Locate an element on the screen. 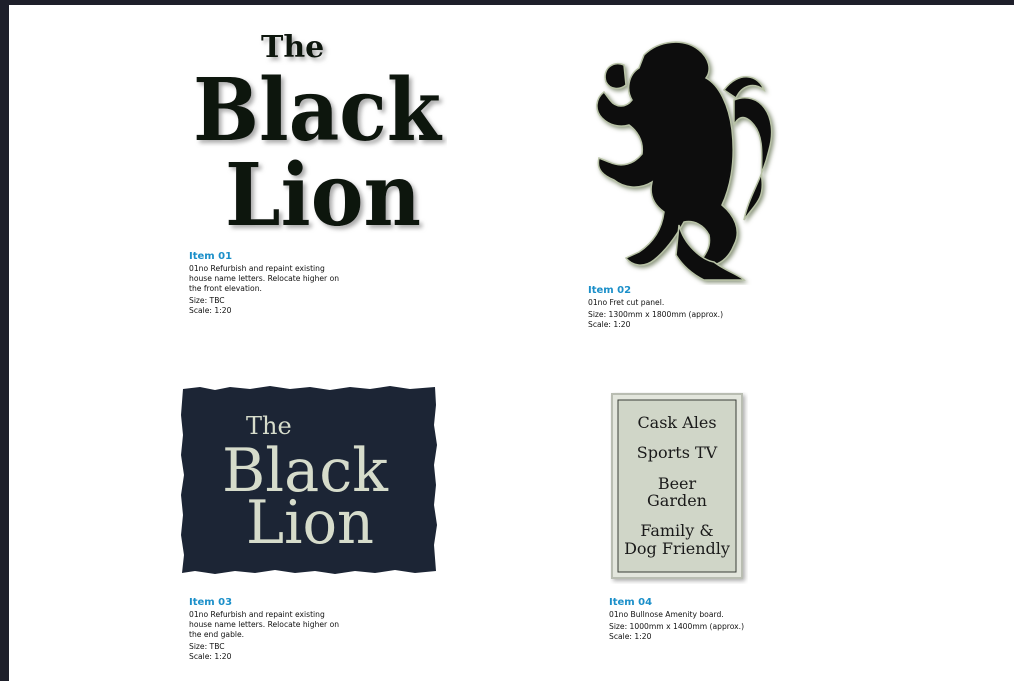 This screenshot has width=1014, height=681. board-line-sports-tv: Sports TV is located at coordinates (677, 452).